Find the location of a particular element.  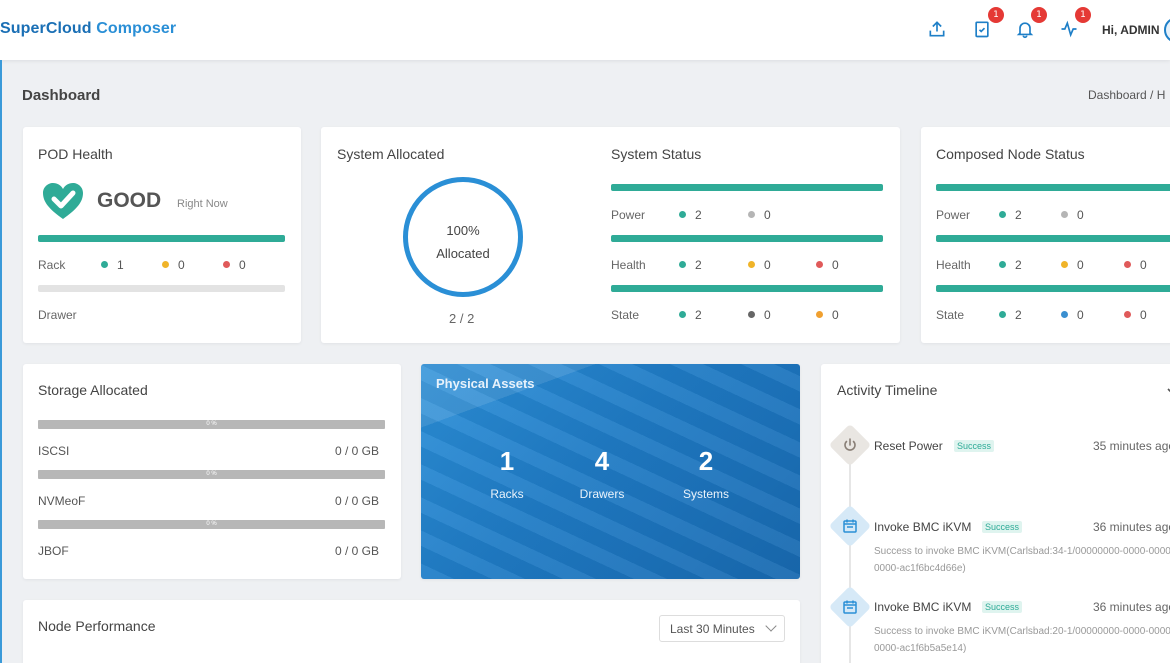

system-power-off: 0 is located at coordinates (759, 215).